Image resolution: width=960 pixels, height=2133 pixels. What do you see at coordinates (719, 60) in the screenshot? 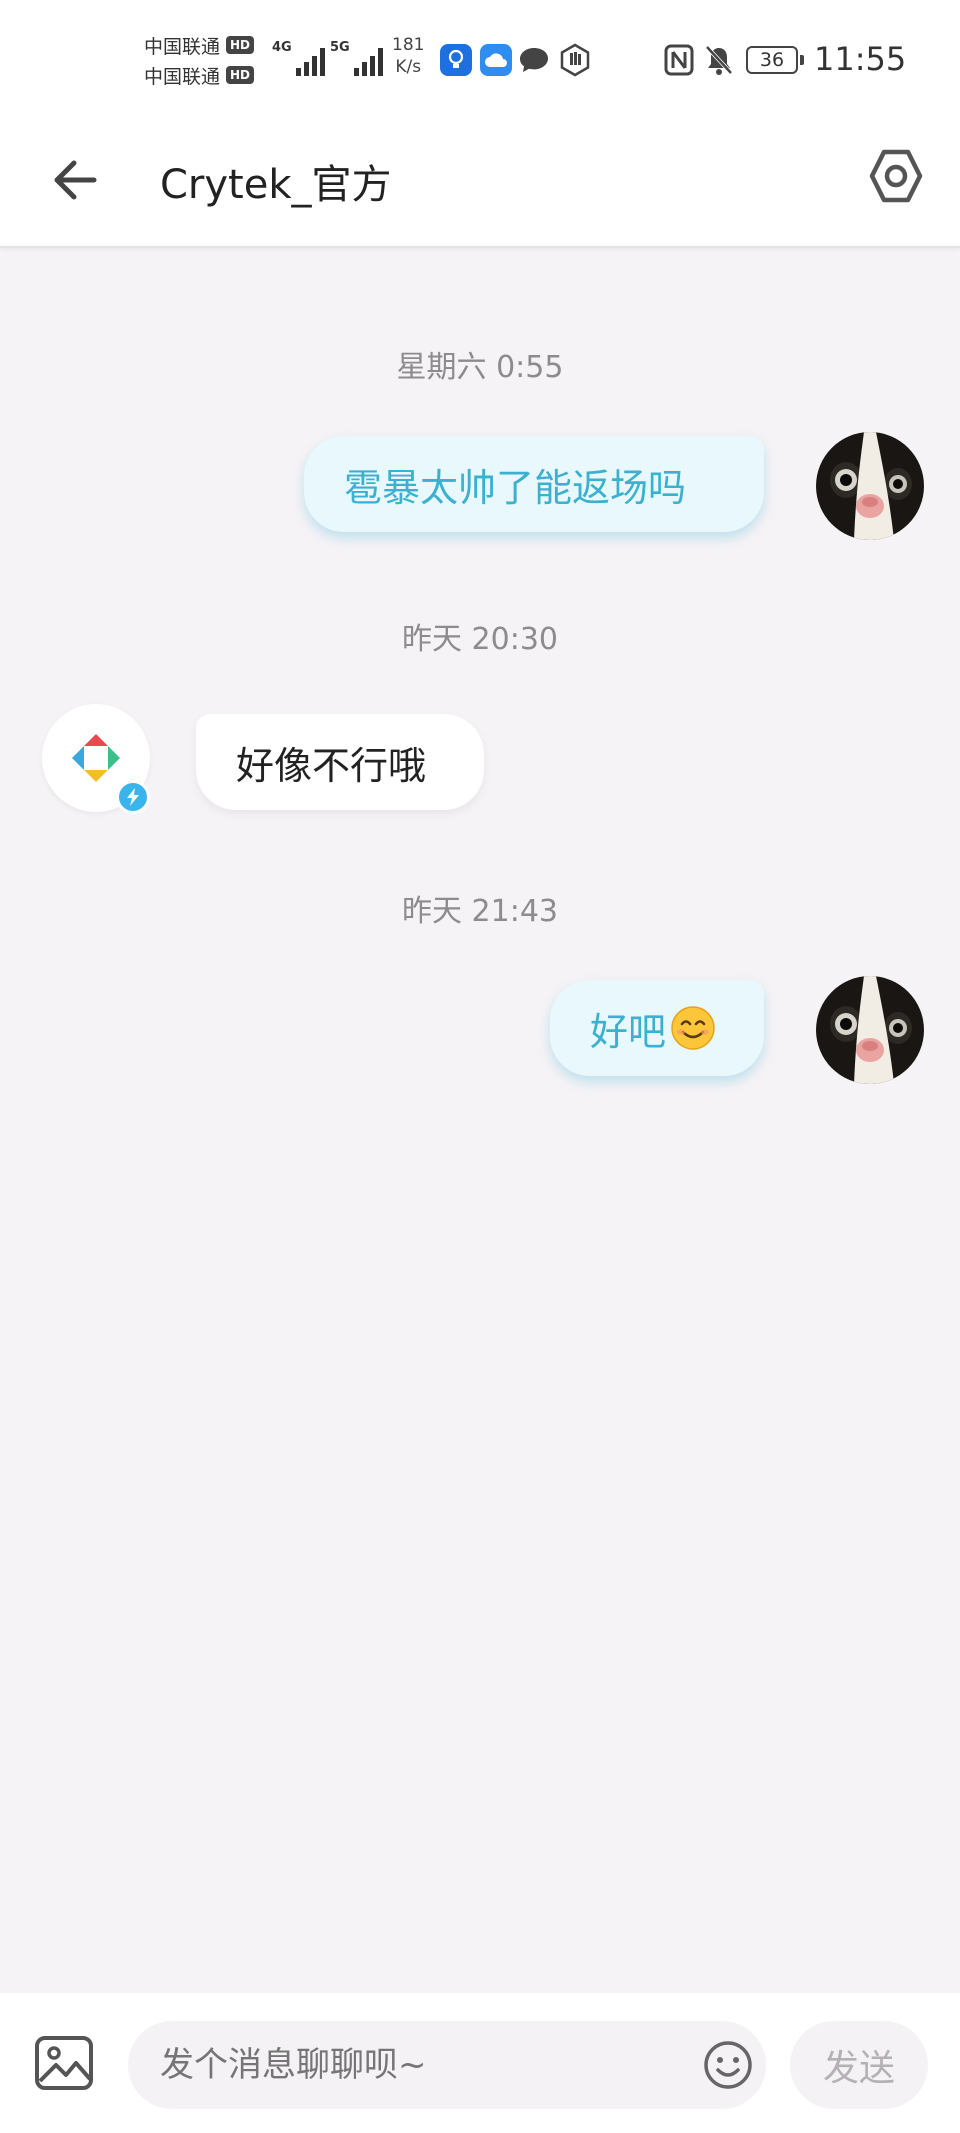
I see `mute-icon` at bounding box center [719, 60].